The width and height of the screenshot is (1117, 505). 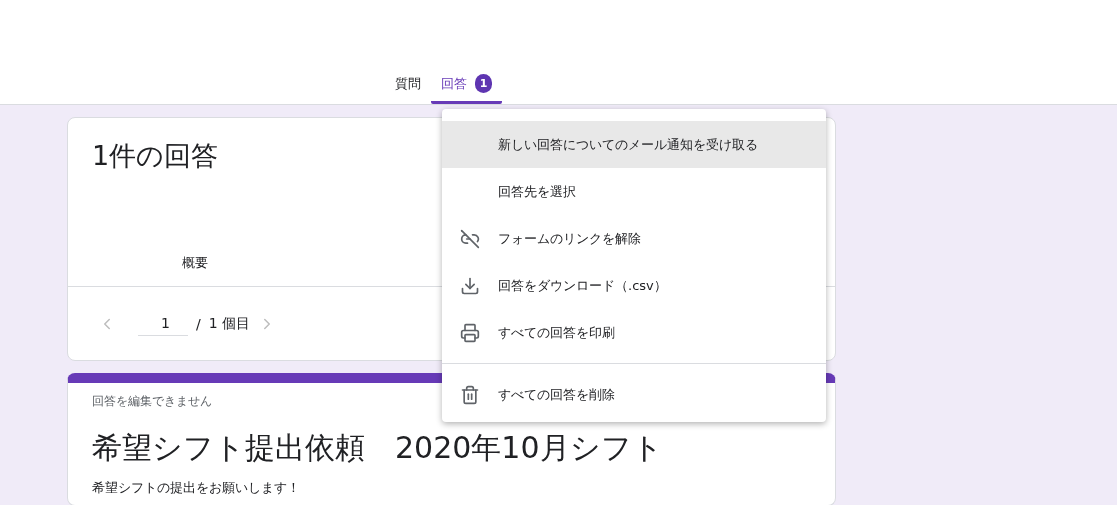 I want to click on menu-item: すべての回答を印刷, so click(x=634, y=332).